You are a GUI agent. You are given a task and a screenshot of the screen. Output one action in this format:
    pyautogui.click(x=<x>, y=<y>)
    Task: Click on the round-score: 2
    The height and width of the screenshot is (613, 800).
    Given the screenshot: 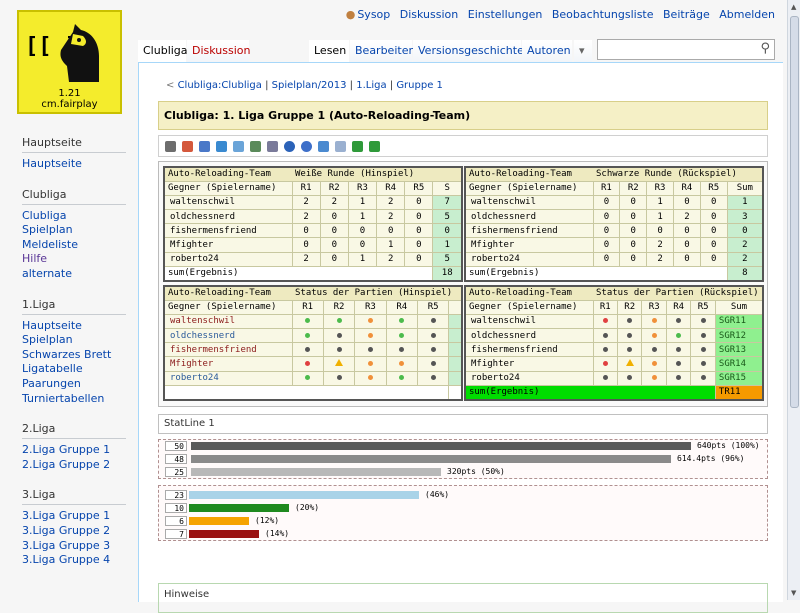 What is the action you would take?
    pyautogui.click(x=334, y=202)
    